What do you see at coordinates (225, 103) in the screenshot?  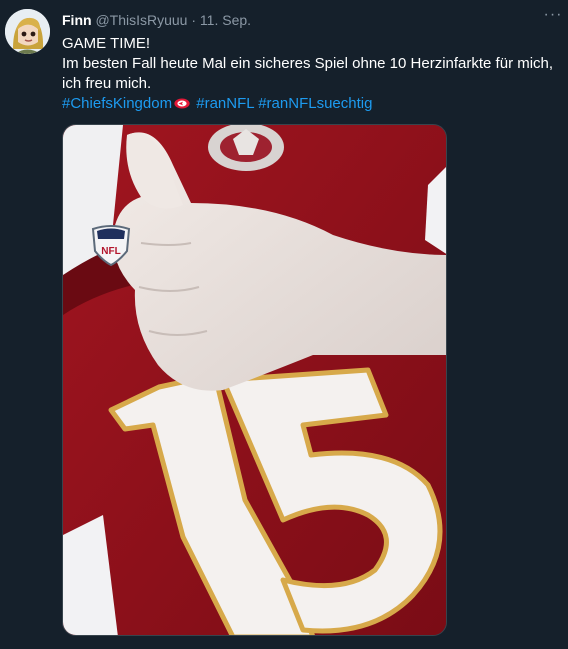 I see `hashtag-rannfl: #ranNFL` at bounding box center [225, 103].